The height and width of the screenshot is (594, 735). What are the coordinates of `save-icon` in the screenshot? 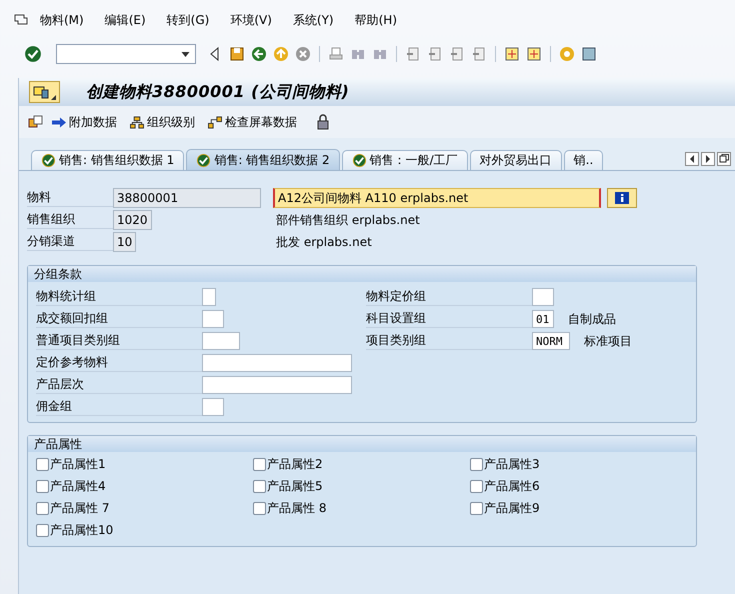 It's located at (237, 54).